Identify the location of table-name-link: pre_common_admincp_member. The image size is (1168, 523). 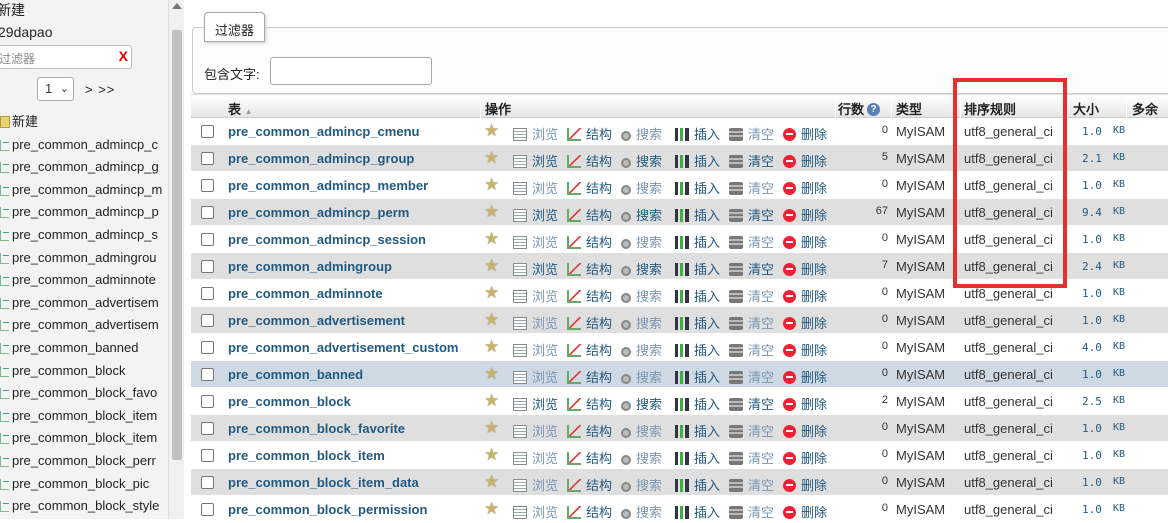
(328, 185).